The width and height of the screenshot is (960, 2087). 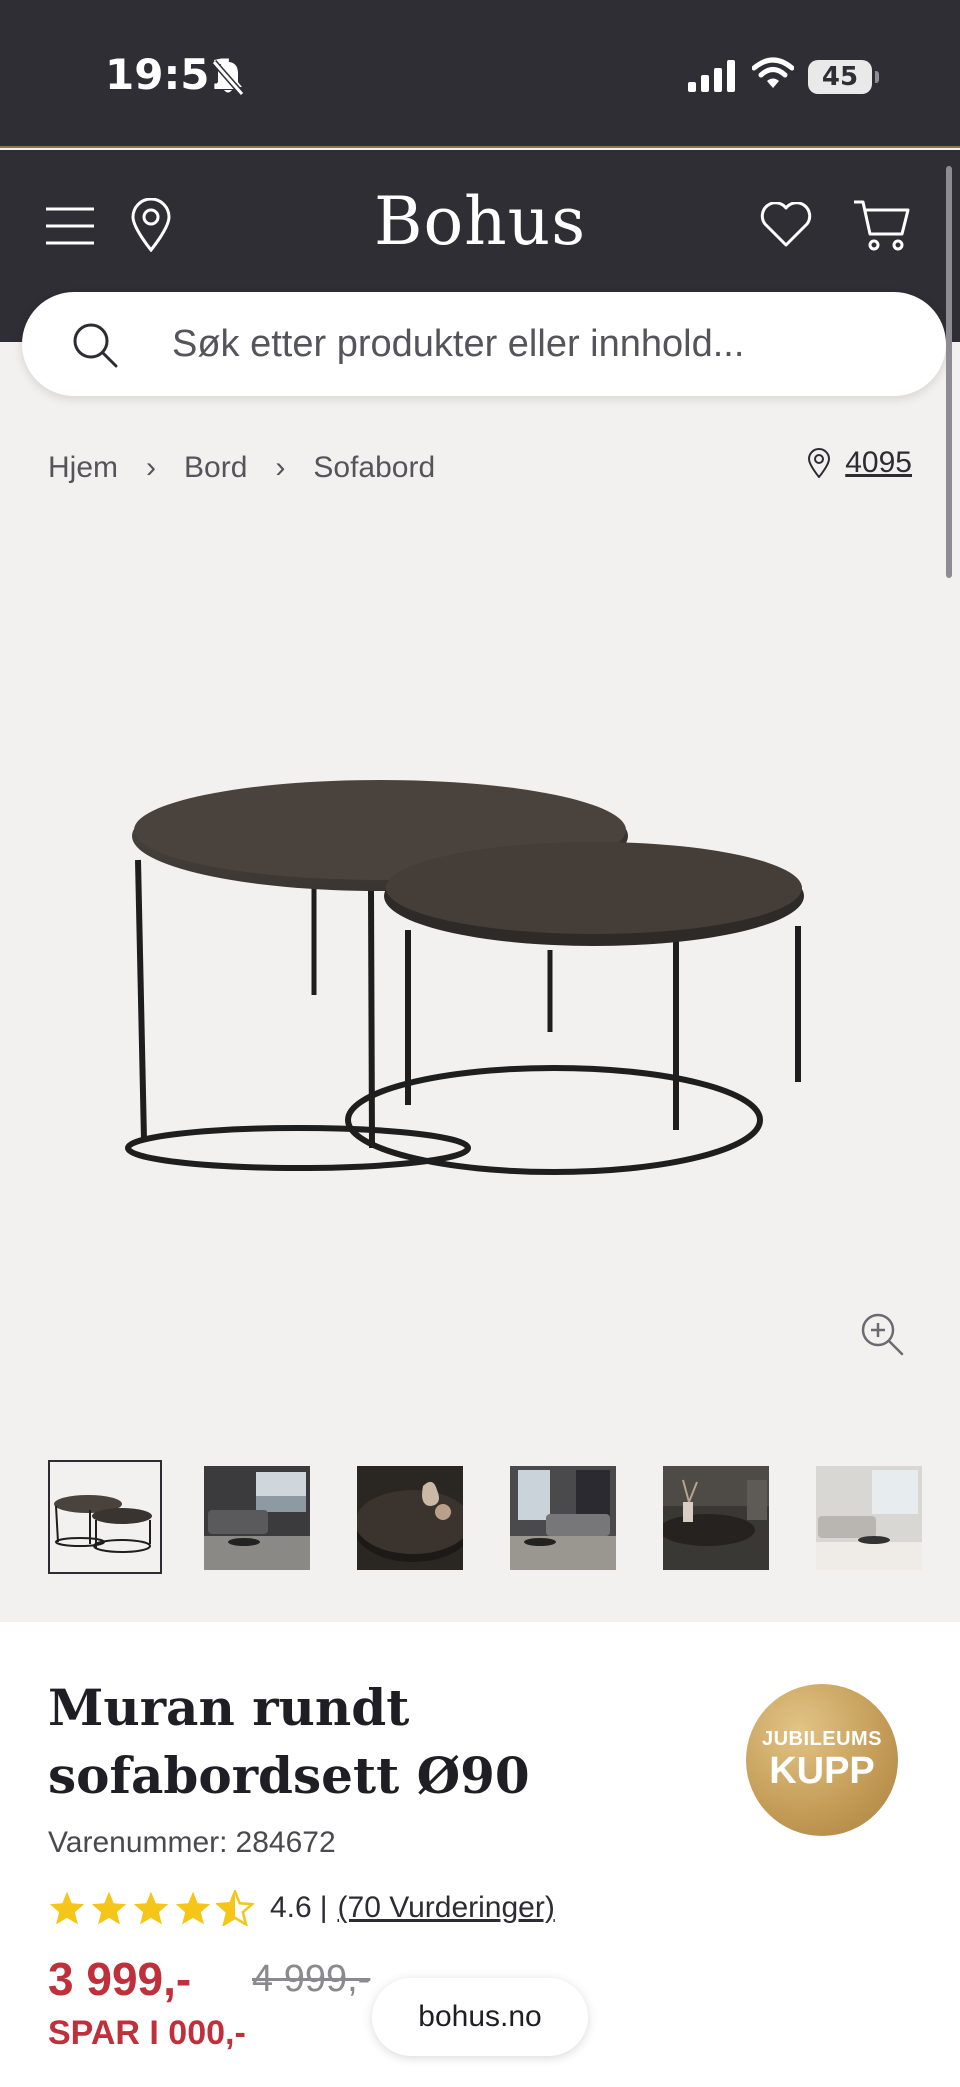 I want to click on current-price: 3 999,-, so click(x=120, y=1979).